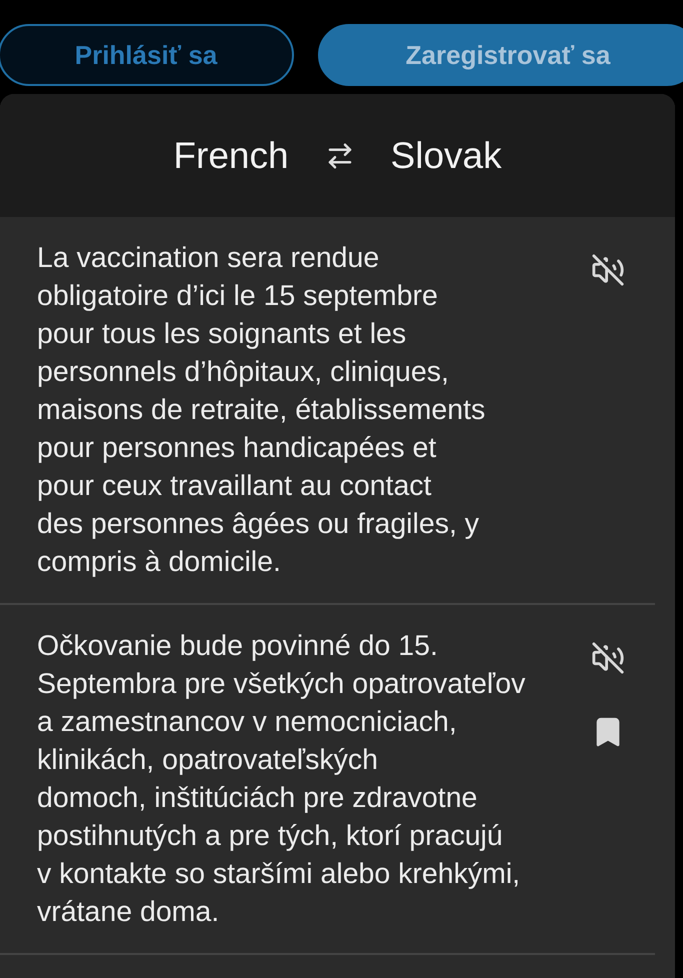 The height and width of the screenshot is (978, 683). What do you see at coordinates (446, 155) in the screenshot?
I see `target-language: Slovak` at bounding box center [446, 155].